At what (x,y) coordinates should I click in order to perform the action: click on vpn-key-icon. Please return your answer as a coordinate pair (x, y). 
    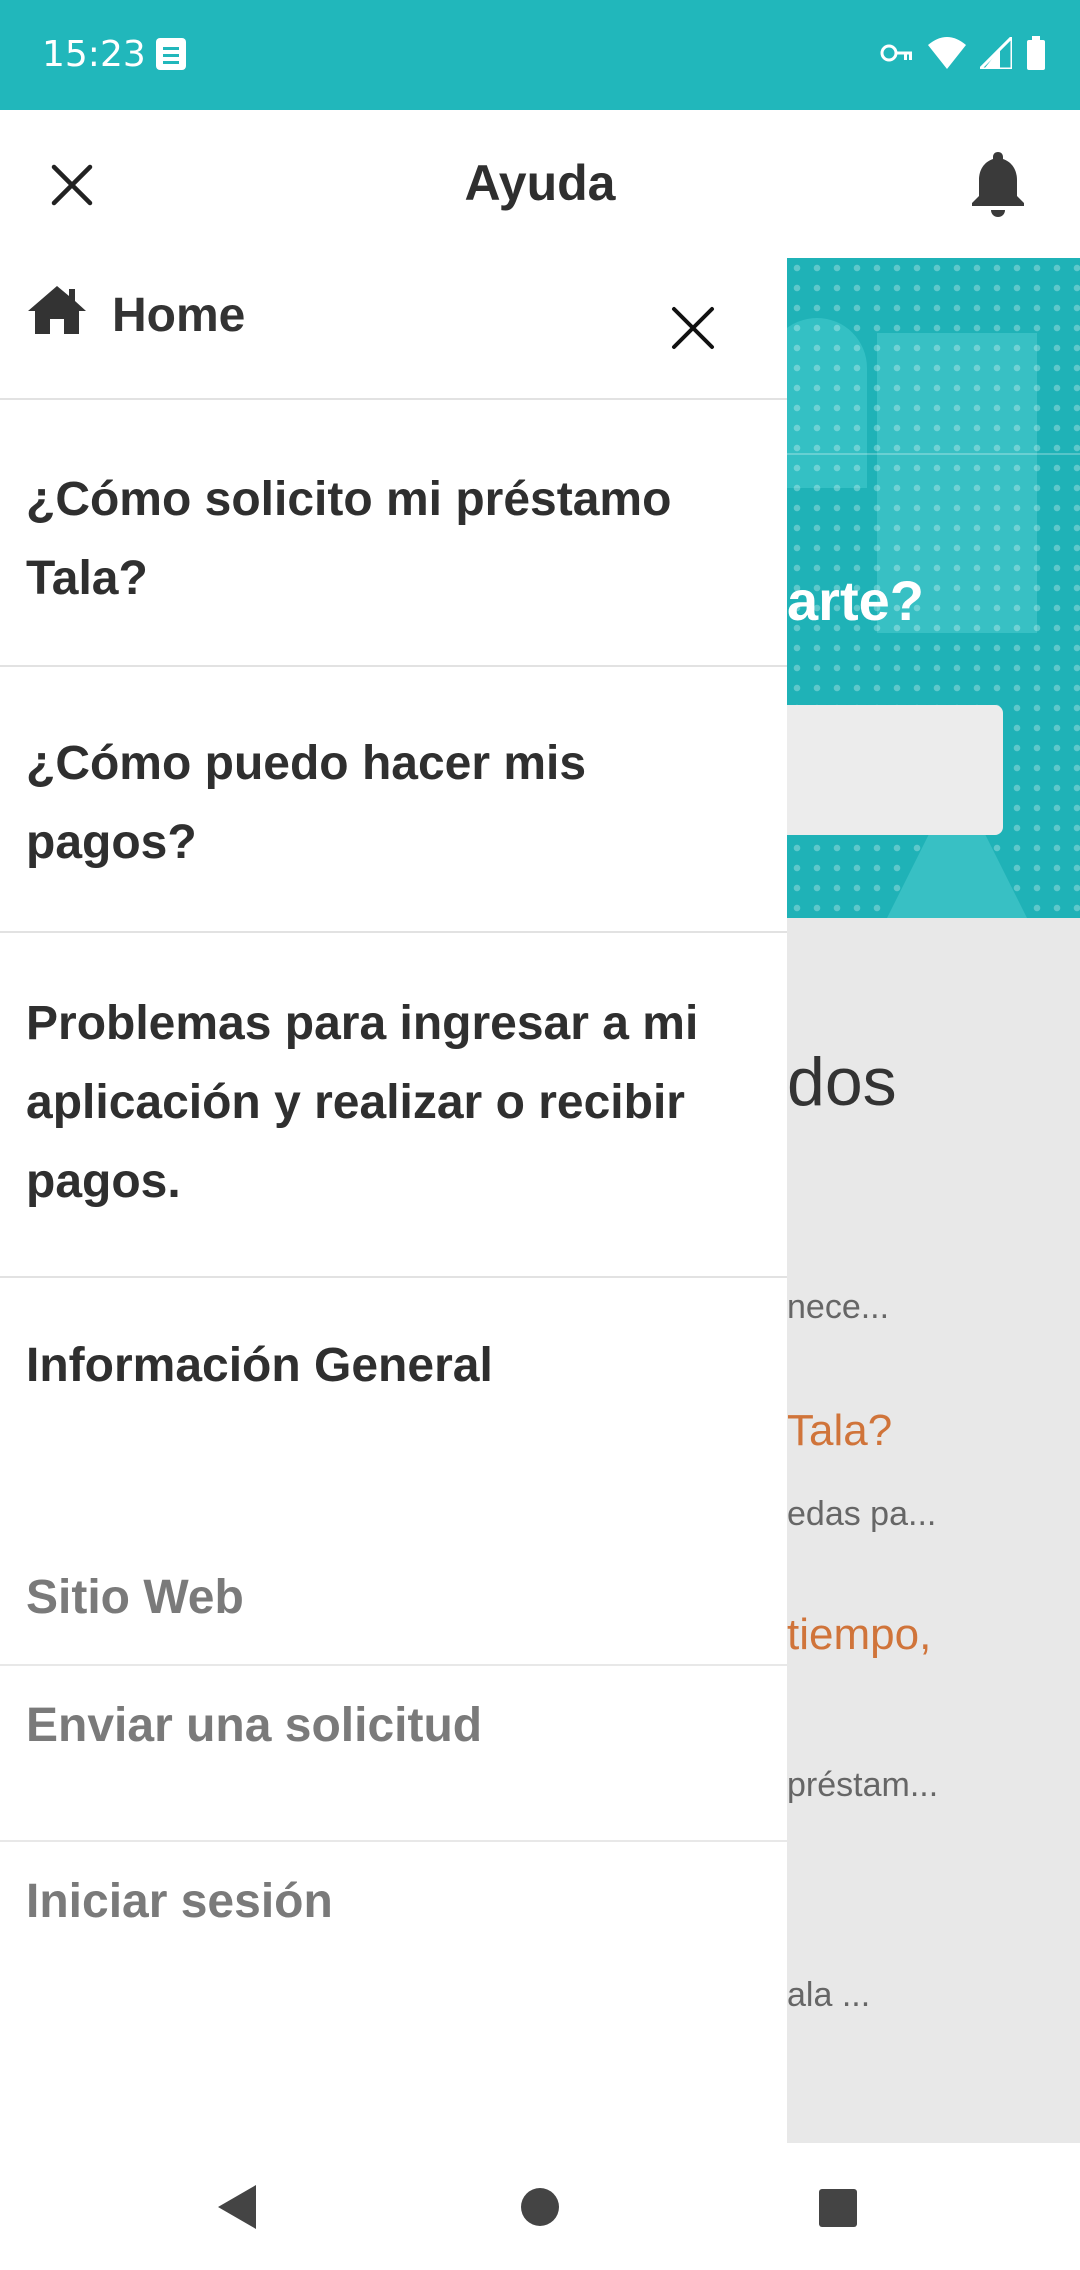
    Looking at the image, I should click on (896, 53).